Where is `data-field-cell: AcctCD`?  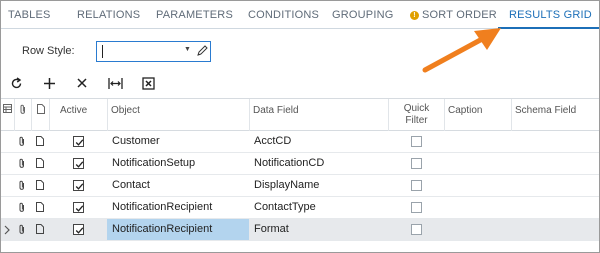 data-field-cell: AcctCD is located at coordinates (318, 141).